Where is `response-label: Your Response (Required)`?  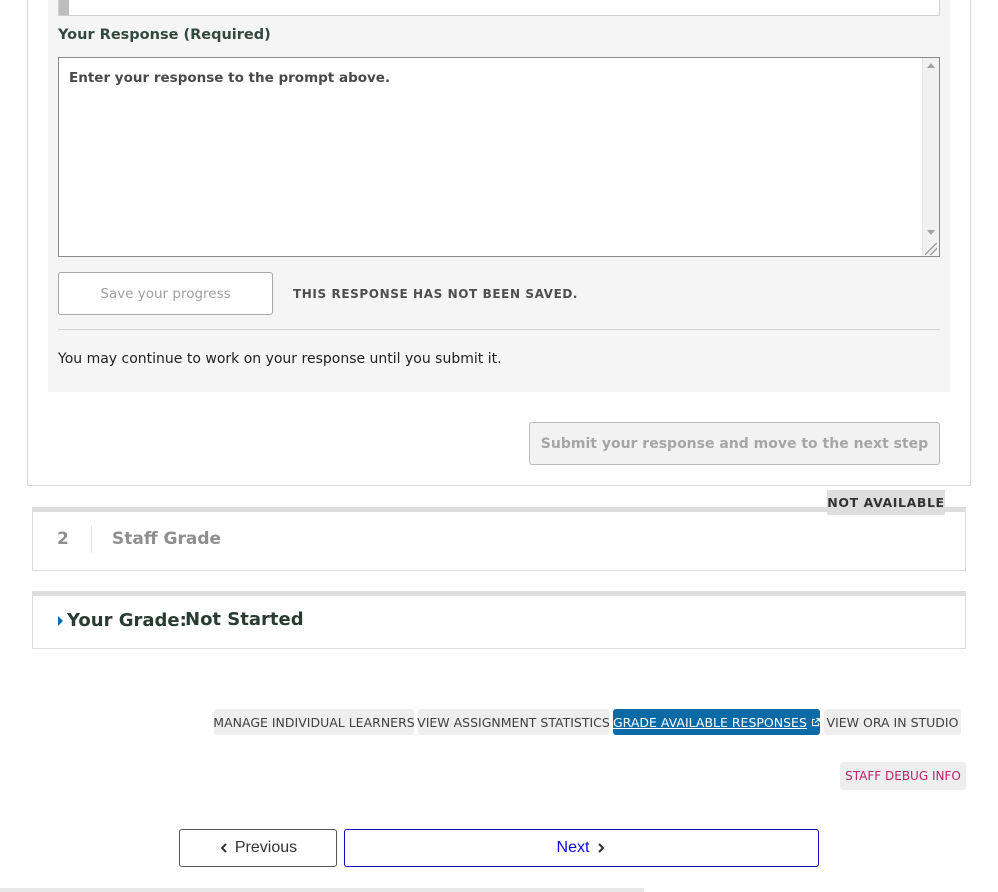 response-label: Your Response (Required) is located at coordinates (164, 35).